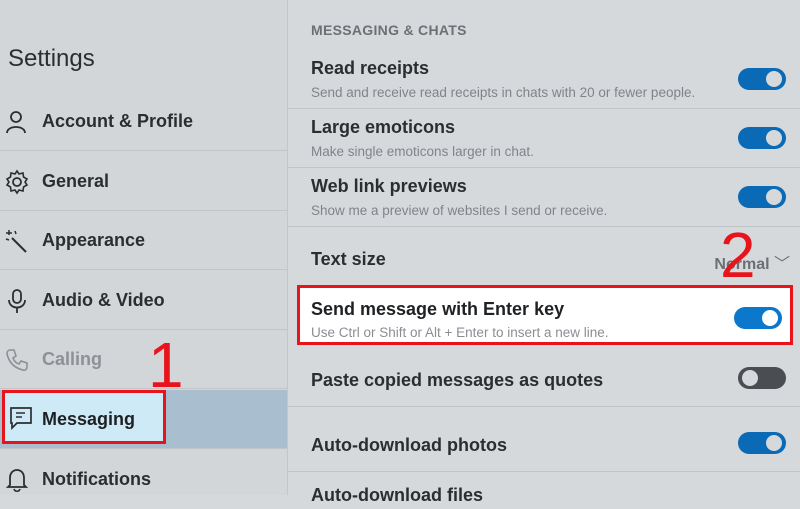 This screenshot has width=800, height=509. What do you see at coordinates (762, 197) in the screenshot?
I see `web-link-previews-toggle` at bounding box center [762, 197].